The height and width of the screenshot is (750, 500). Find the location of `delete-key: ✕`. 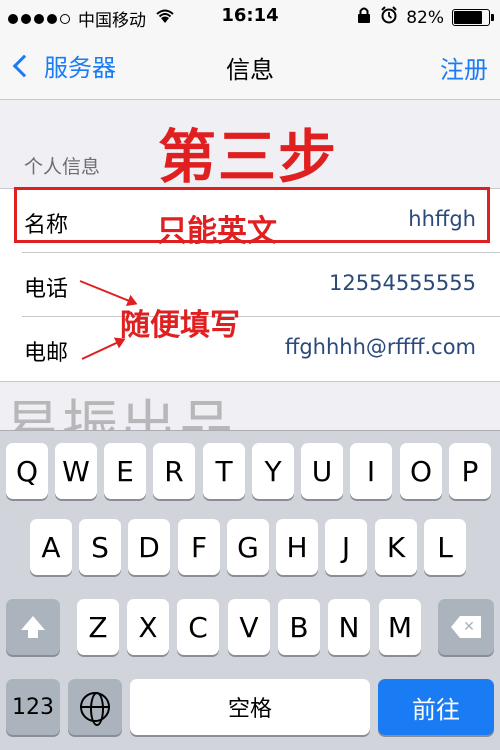

delete-key: ✕ is located at coordinates (466, 627).